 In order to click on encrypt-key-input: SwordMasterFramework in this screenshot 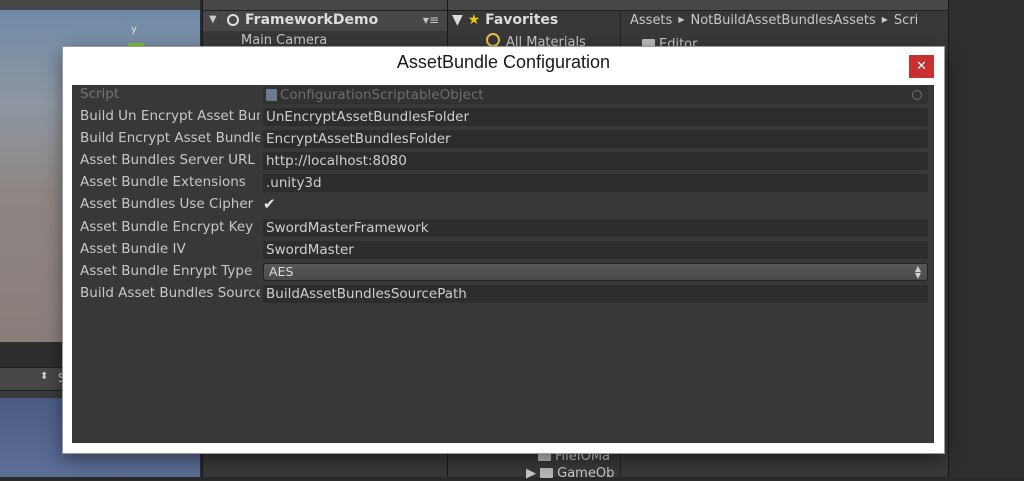, I will do `click(595, 228)`.